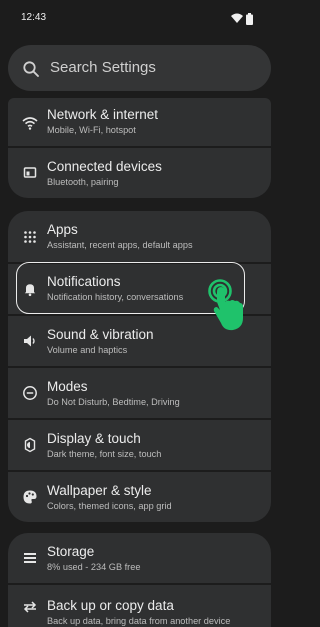  I want to click on transfer-icon, so click(30, 607).